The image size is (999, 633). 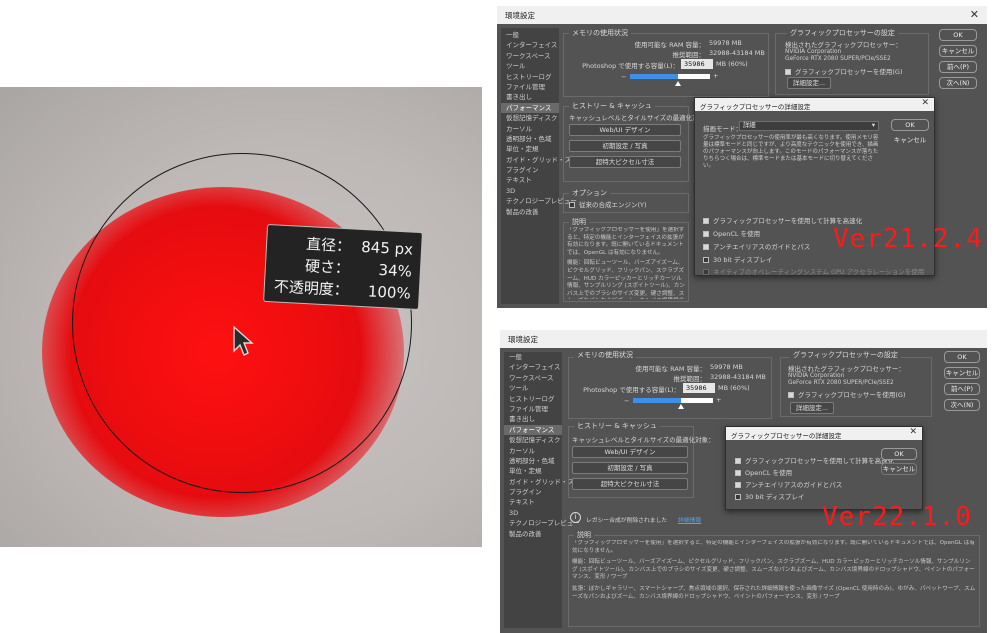 What do you see at coordinates (762, 247) in the screenshot?
I see `antialias-label: アンチエイリアスのガイドとパス` at bounding box center [762, 247].